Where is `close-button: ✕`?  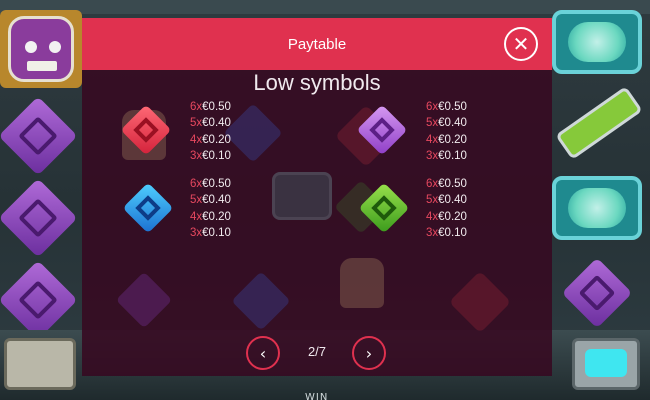 close-button: ✕ is located at coordinates (521, 44).